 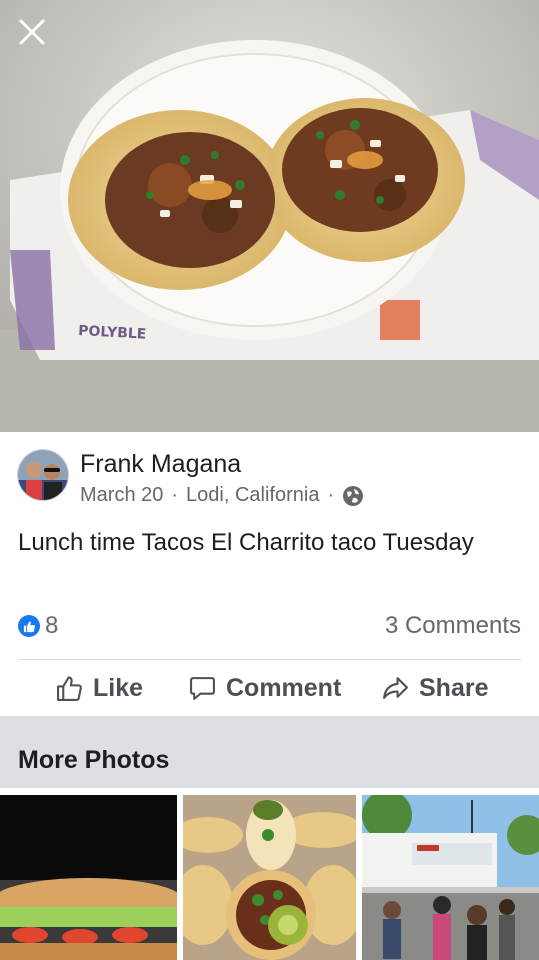 I want to click on comments-count-link: 3 Comments, so click(x=453, y=626).